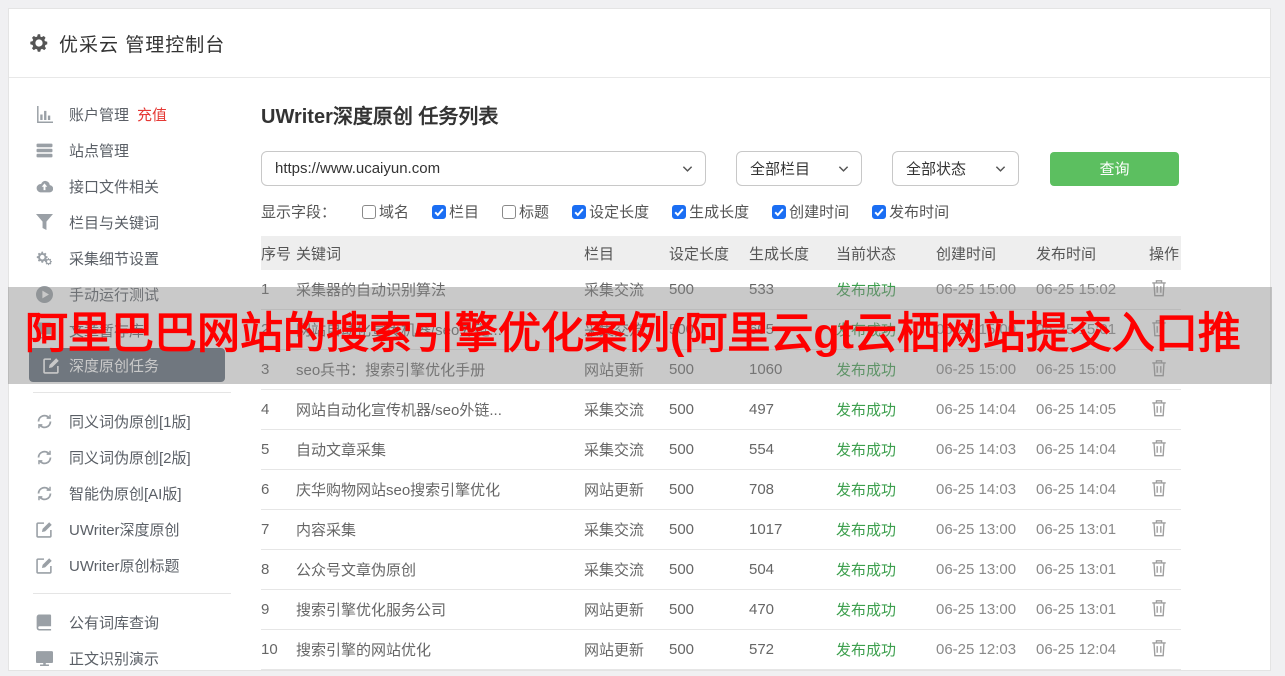 The image size is (1285, 676). What do you see at coordinates (986, 649) in the screenshot?
I see `create-time: 06-25 12:03` at bounding box center [986, 649].